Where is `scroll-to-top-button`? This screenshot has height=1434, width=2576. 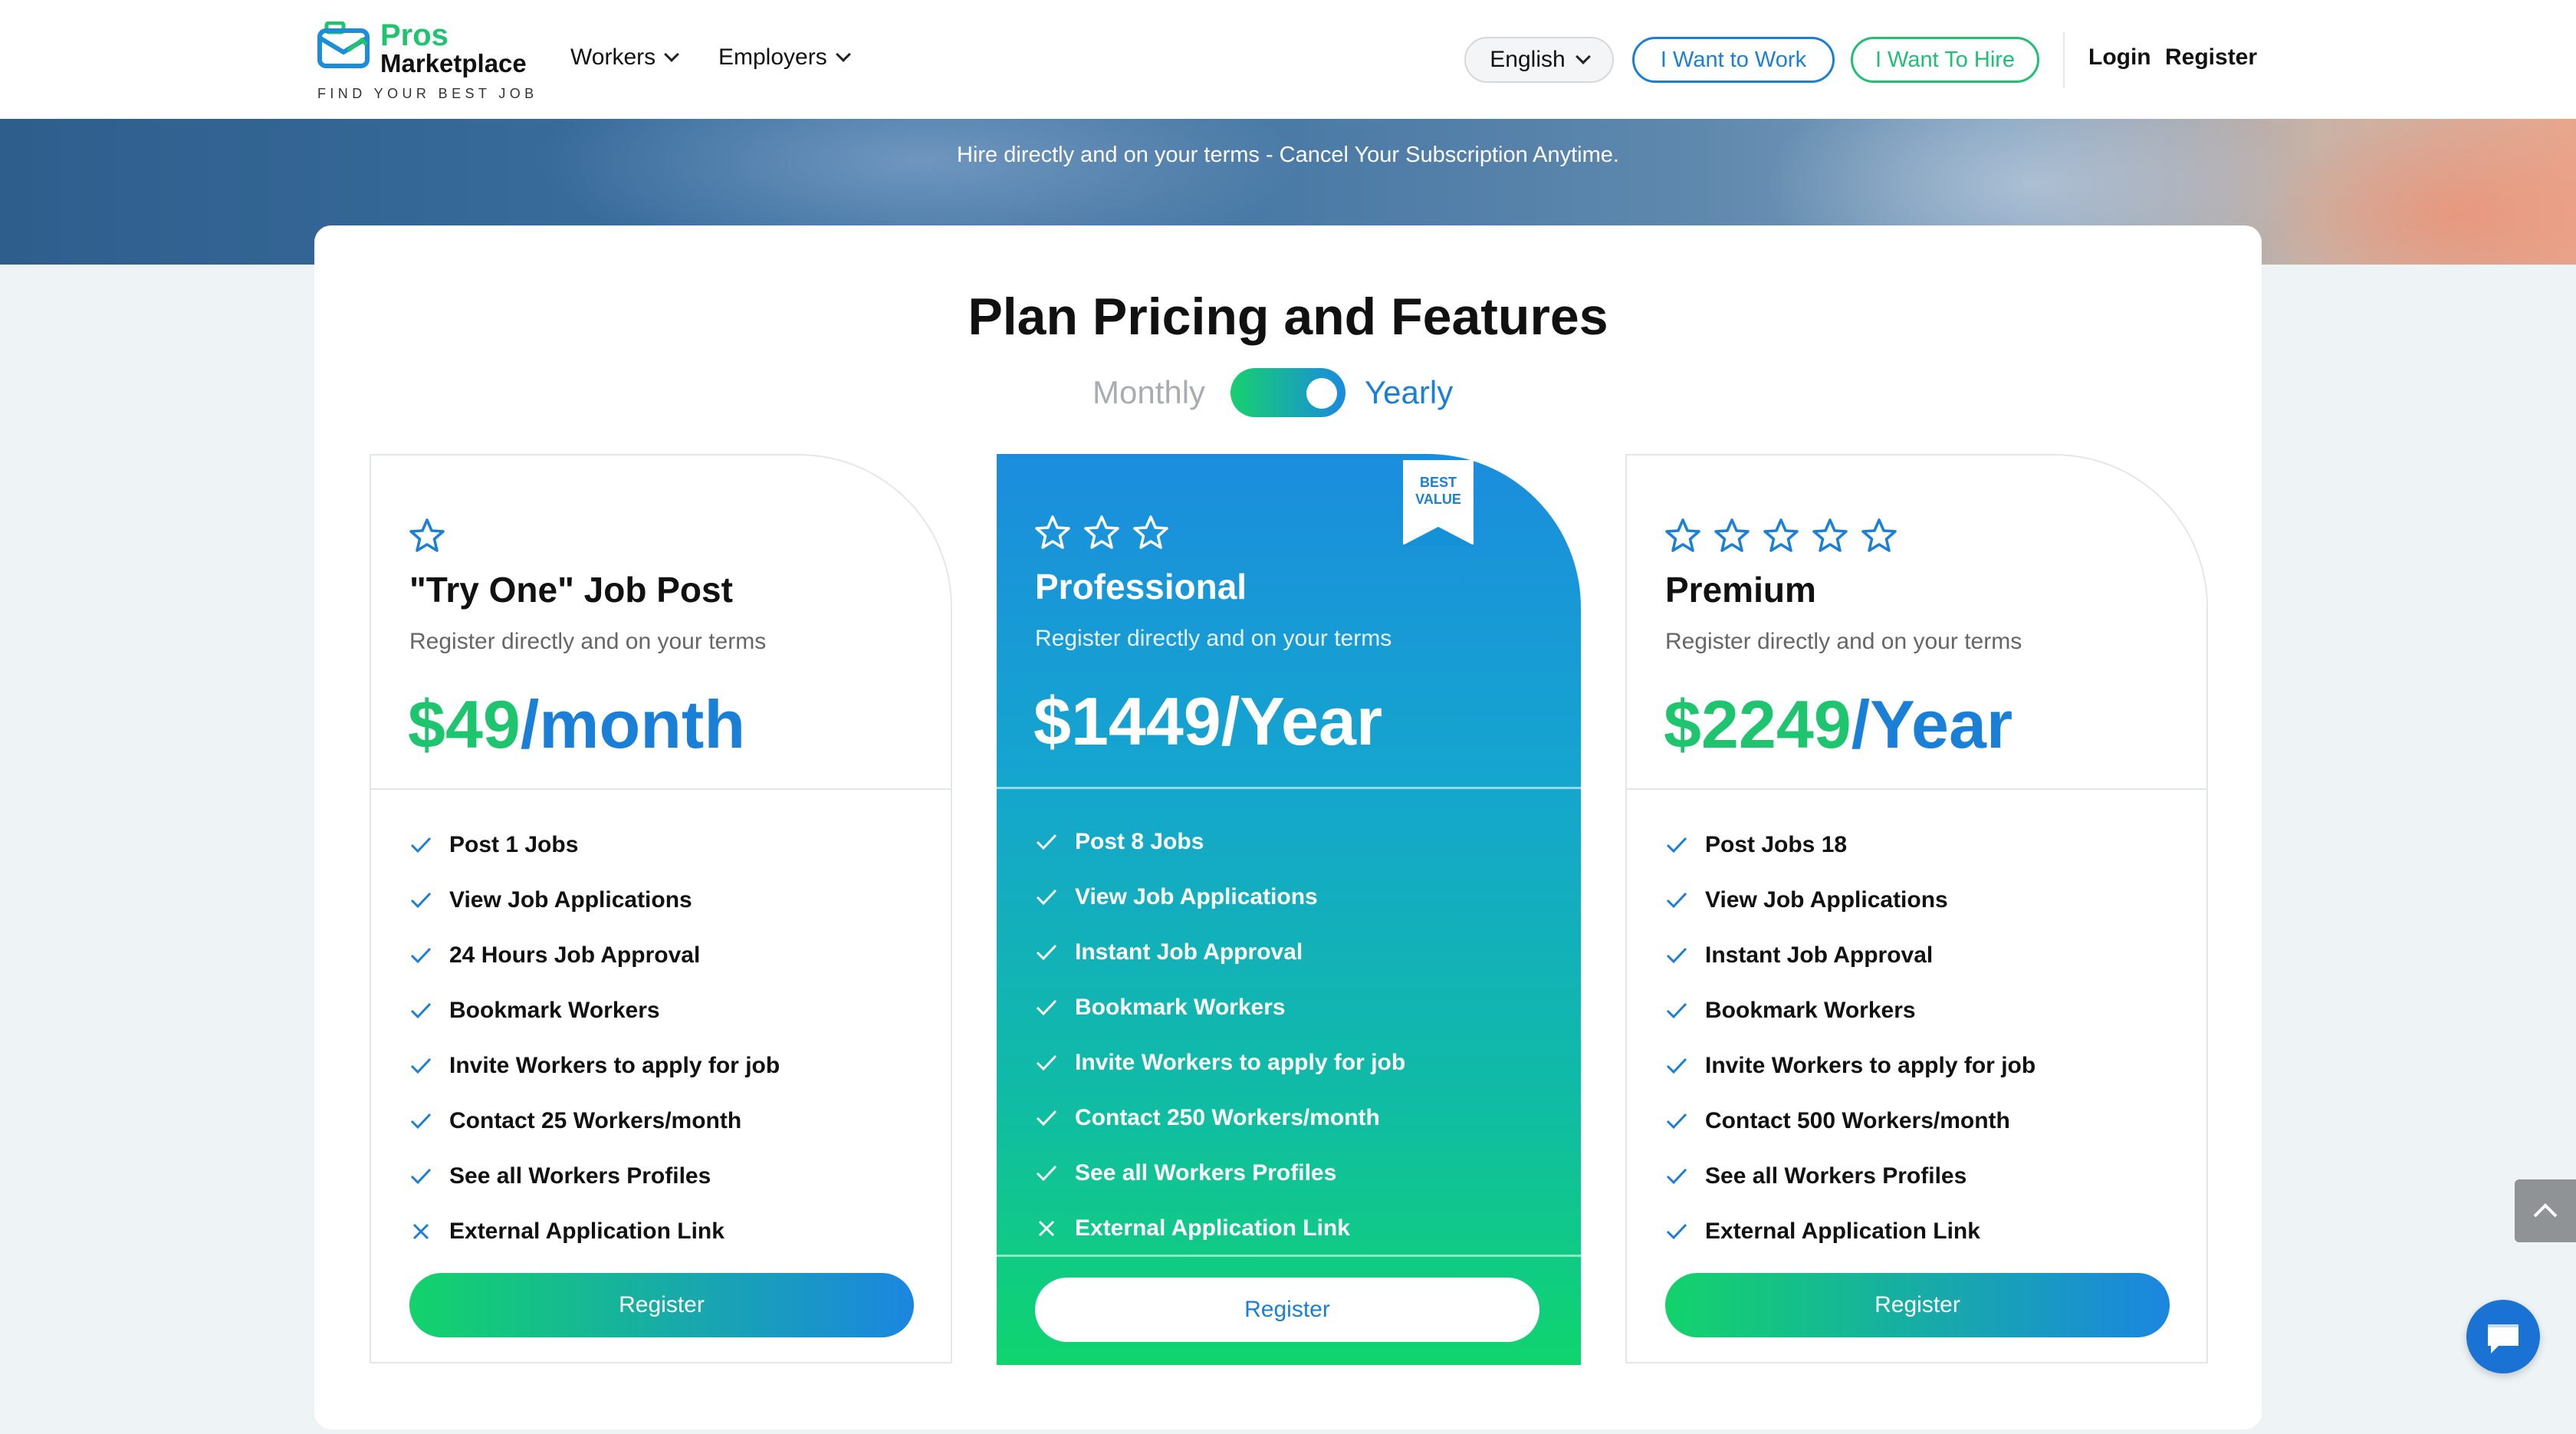 scroll-to-top-button is located at coordinates (2546, 1210).